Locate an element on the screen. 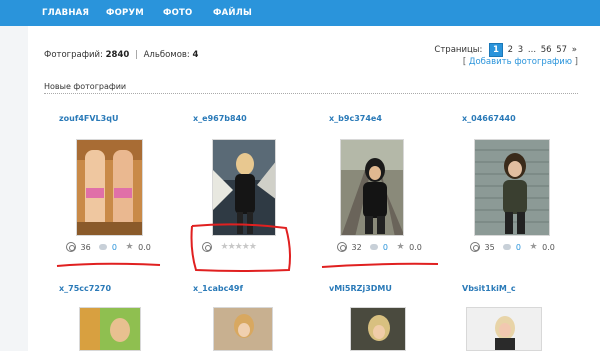  photo-title-7: vMi5RZj3DMU is located at coordinates (360, 288).